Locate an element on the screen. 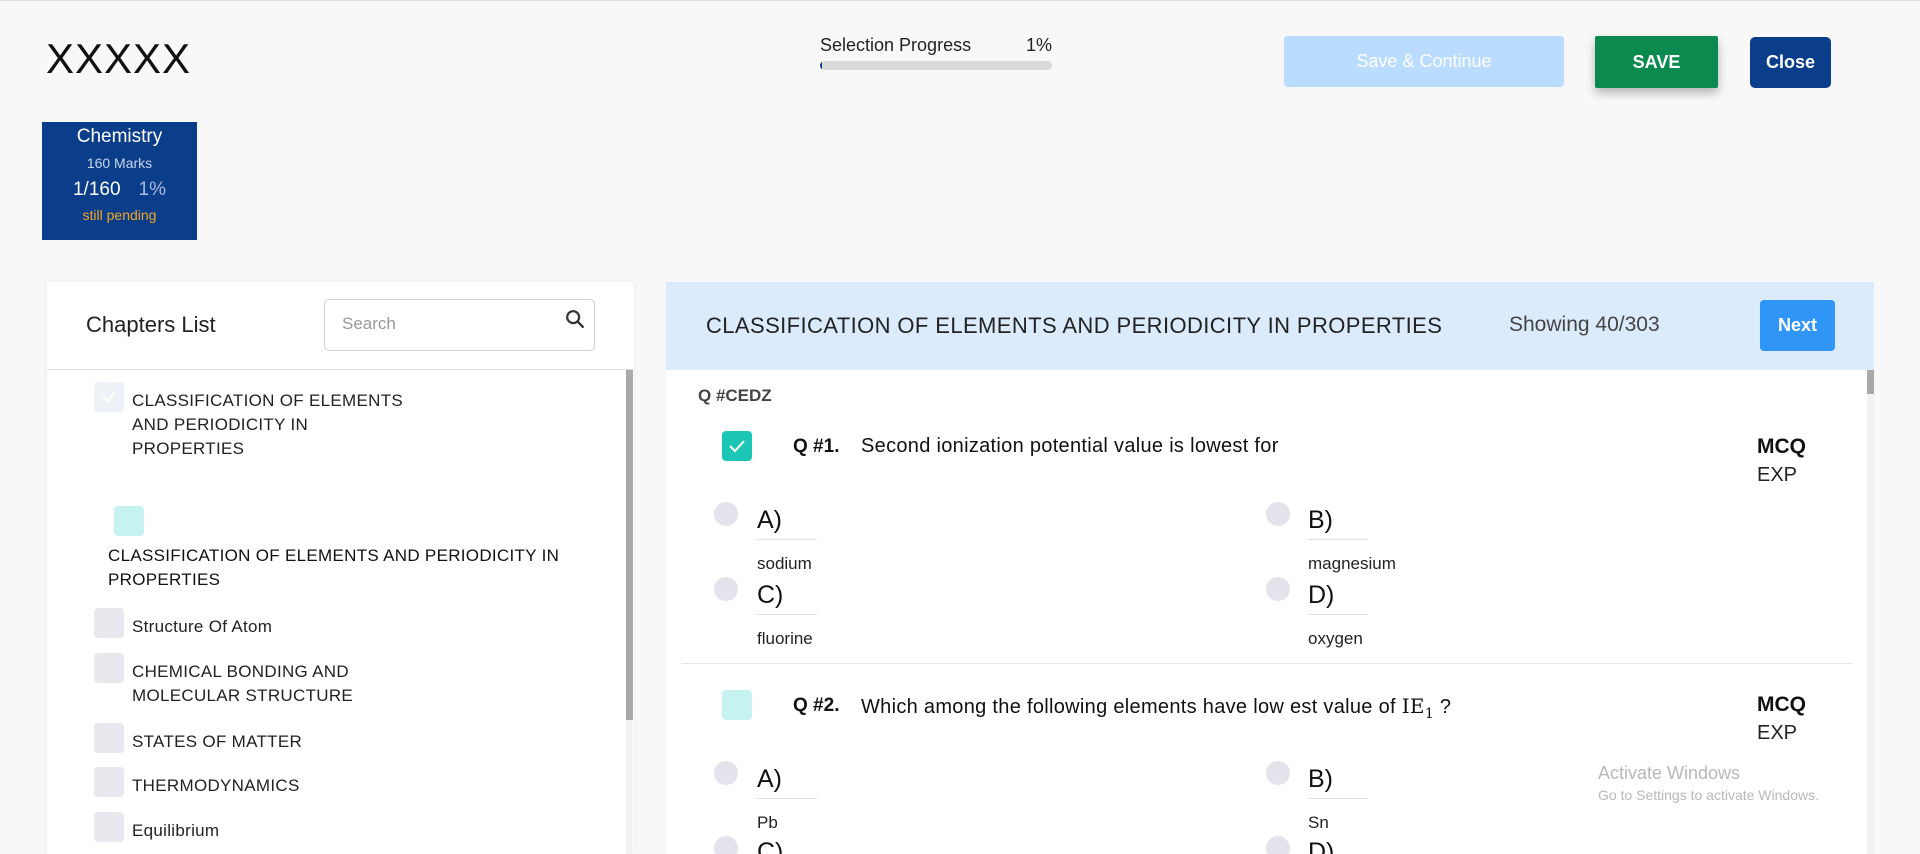 The height and width of the screenshot is (854, 1920). app-title: XXXXX is located at coordinates (119, 58).